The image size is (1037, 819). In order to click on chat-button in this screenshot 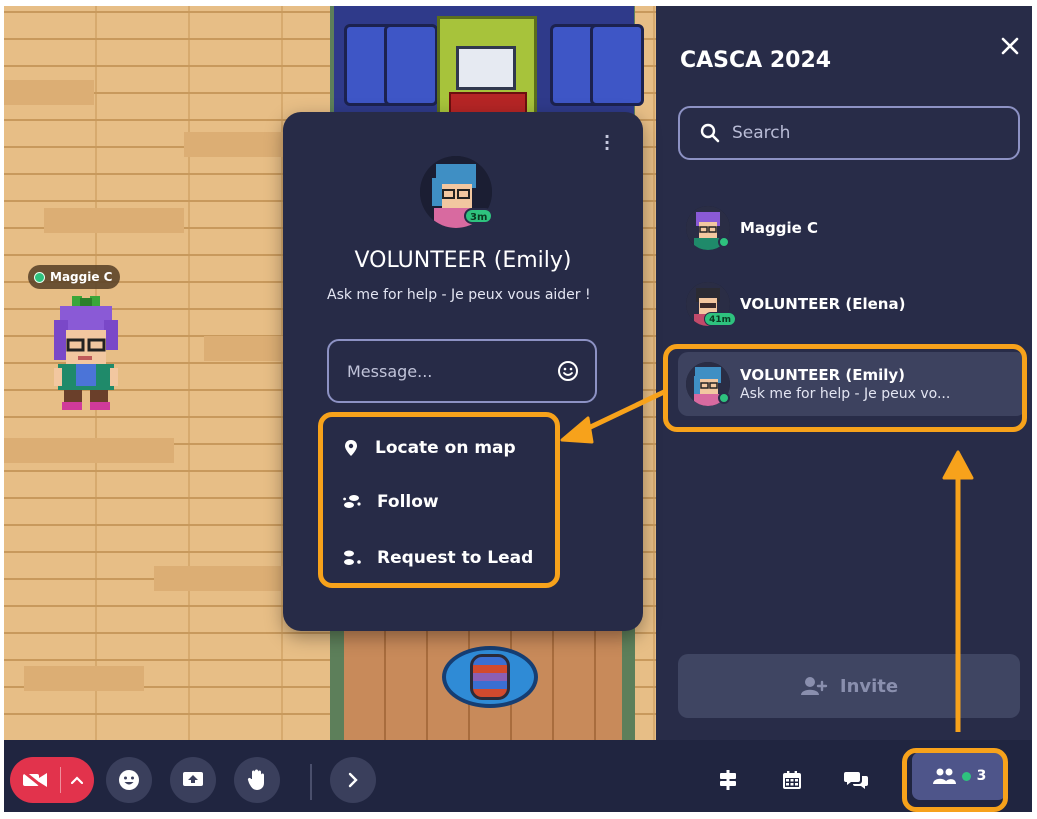, I will do `click(856, 780)`.